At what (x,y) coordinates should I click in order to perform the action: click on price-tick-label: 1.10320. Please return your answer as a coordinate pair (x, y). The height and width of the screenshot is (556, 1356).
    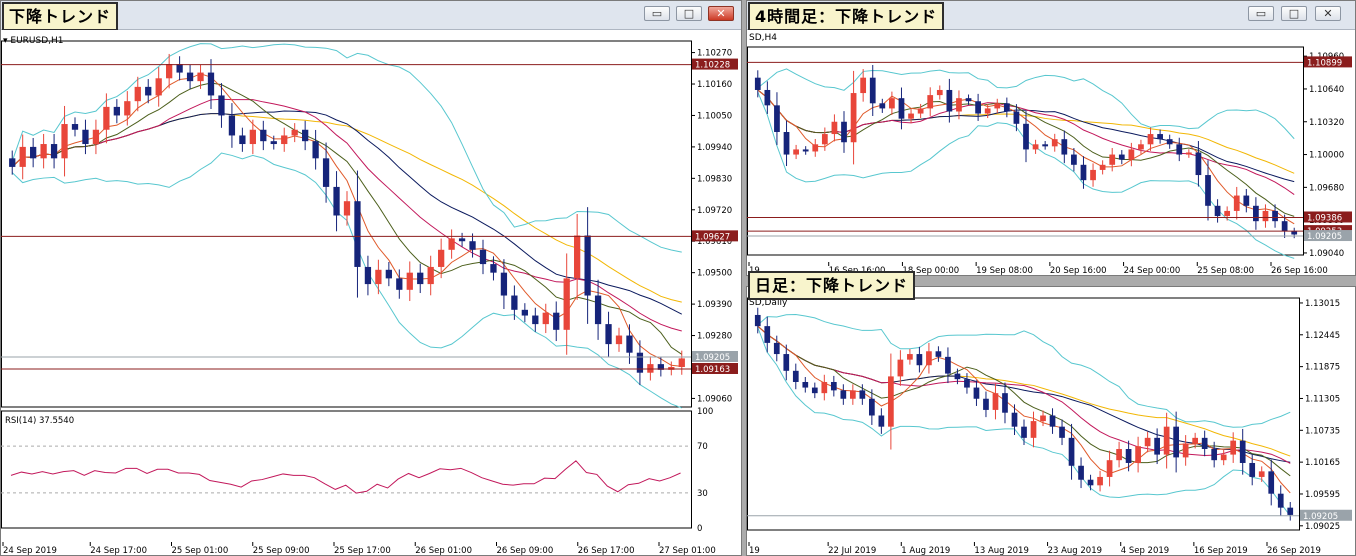
    Looking at the image, I should click on (1326, 123).